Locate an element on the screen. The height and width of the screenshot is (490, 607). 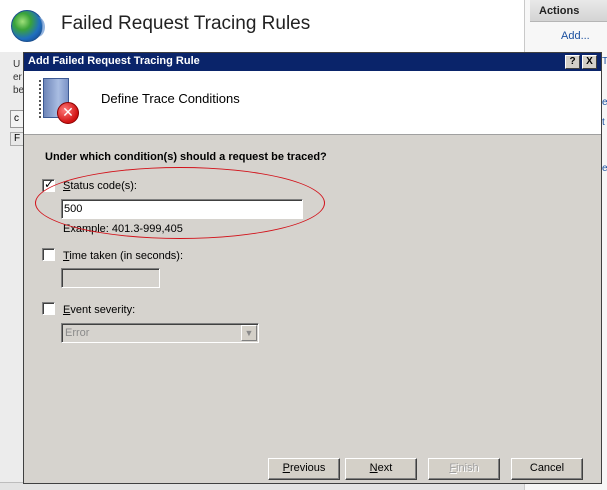
page-title: Failed Request Tracing Rules is located at coordinates (186, 23).